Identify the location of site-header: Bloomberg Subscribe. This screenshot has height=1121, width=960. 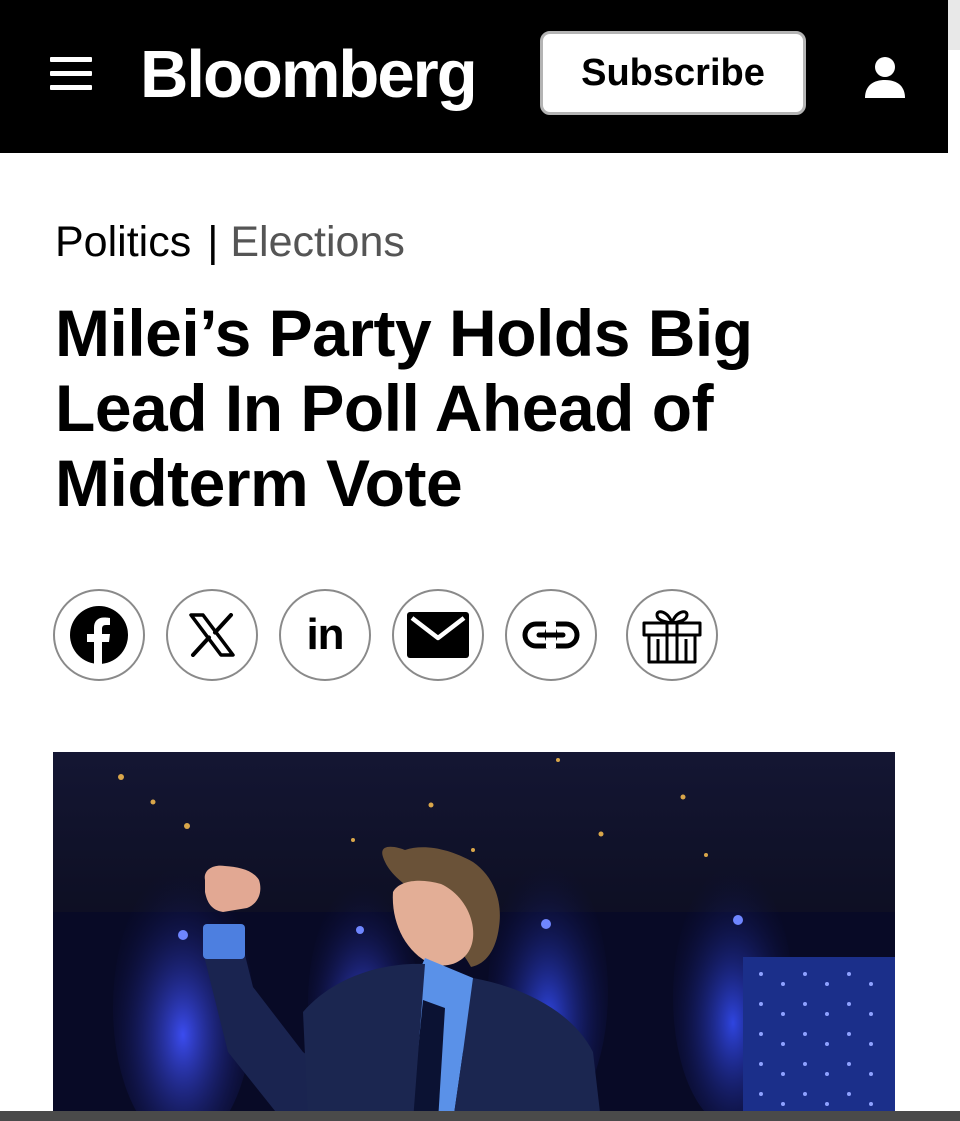
(474, 76).